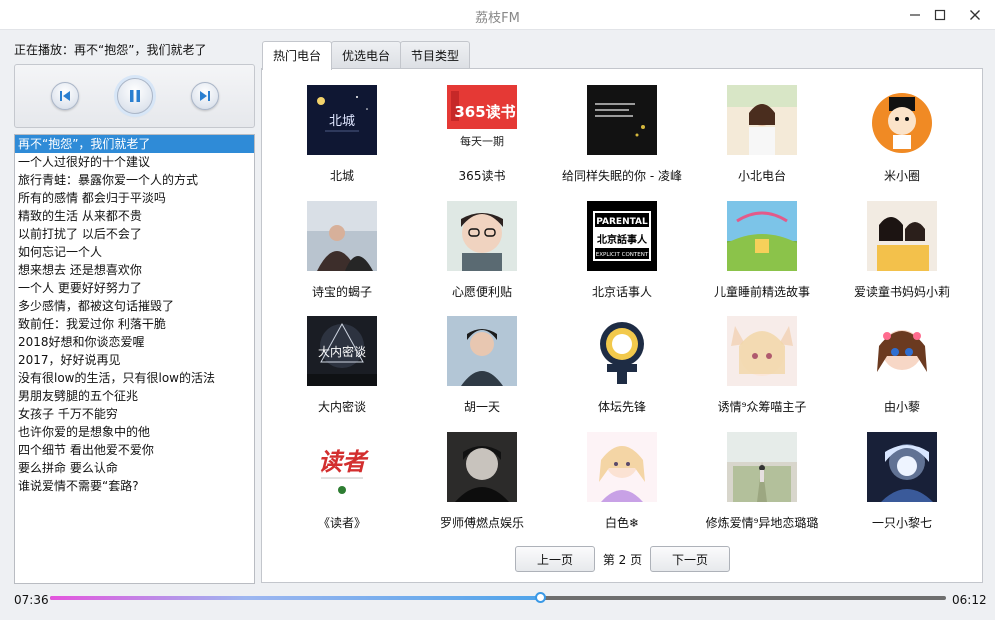  I want to click on station-name: 罗师傅燃点娱乐, so click(482, 522).